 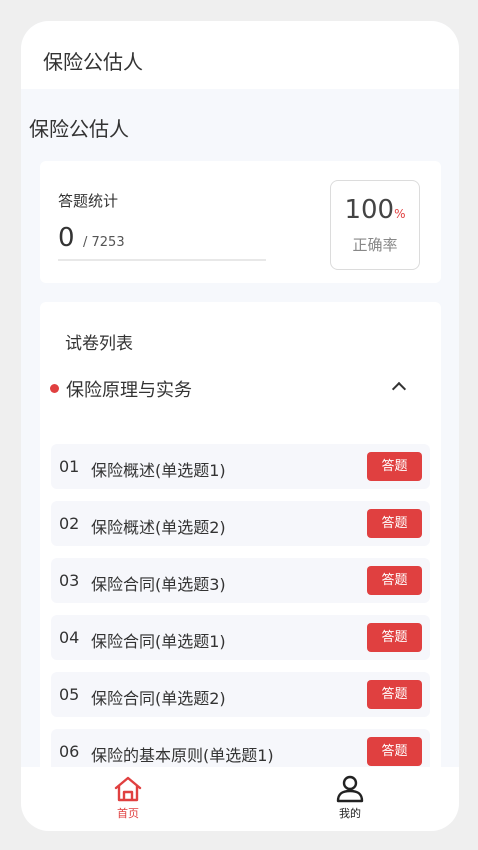 I want to click on accuracy-label: 正确率, so click(x=375, y=245).